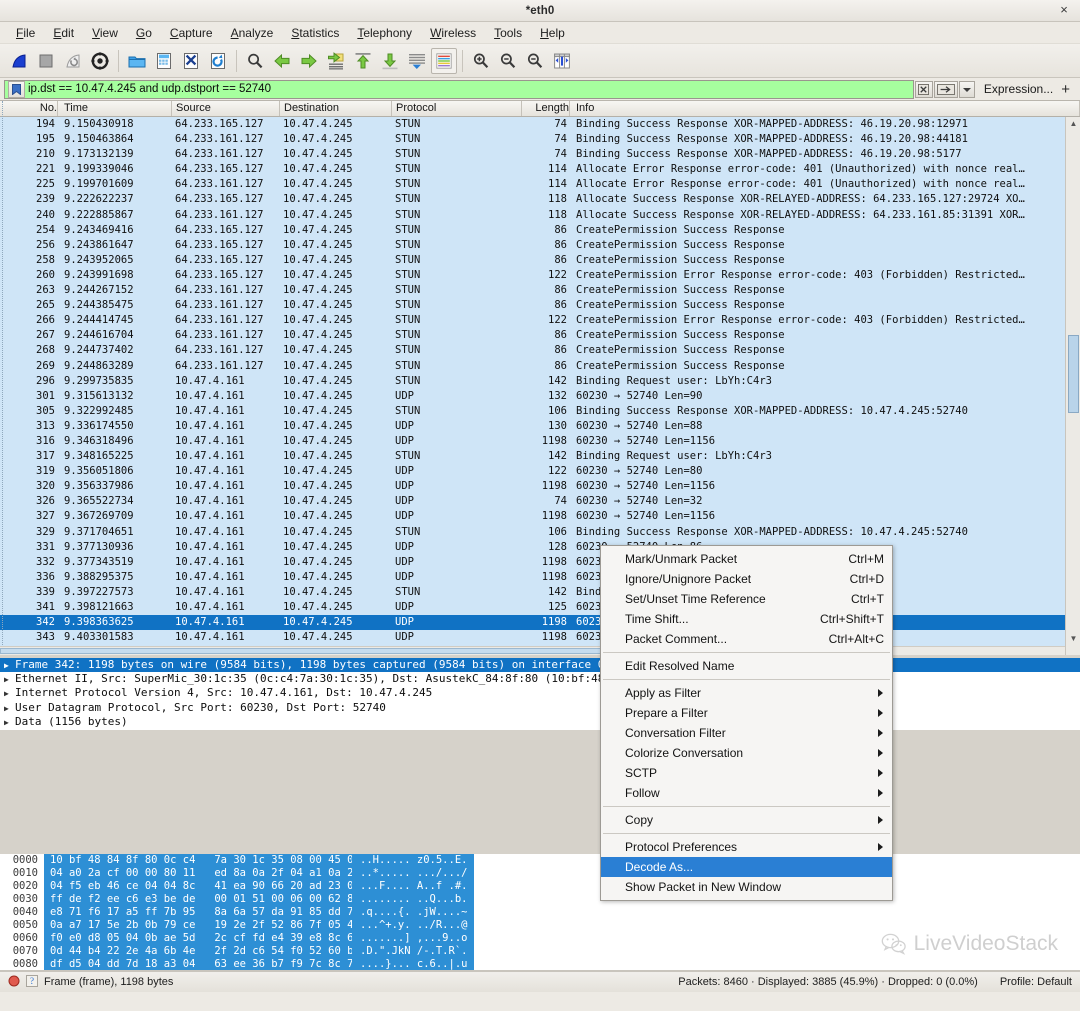 This screenshot has height=1011, width=1080. What do you see at coordinates (457, 108) in the screenshot?
I see `column-header-protocol: Protocol` at bounding box center [457, 108].